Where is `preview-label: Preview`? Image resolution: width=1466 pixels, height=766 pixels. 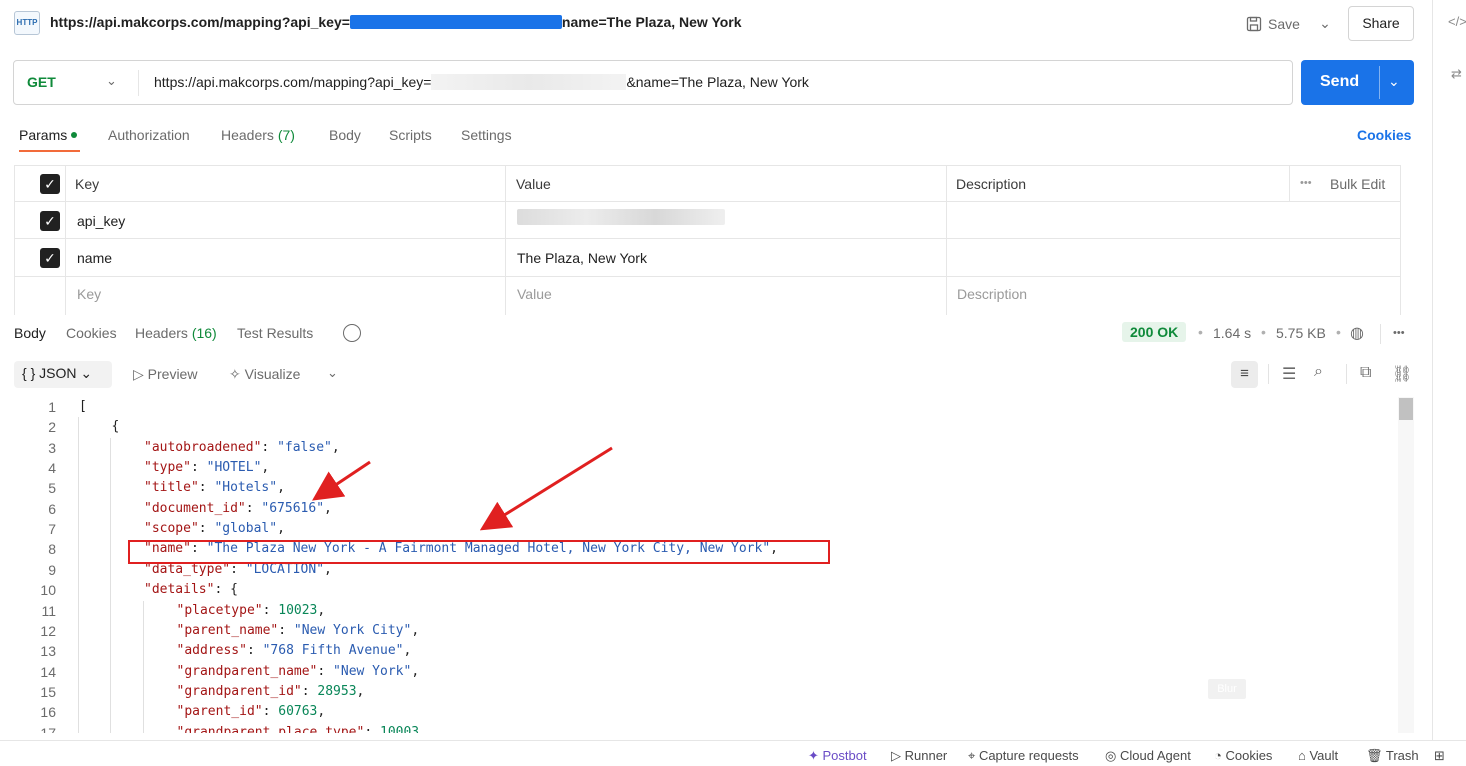
preview-label: Preview is located at coordinates (172, 374).